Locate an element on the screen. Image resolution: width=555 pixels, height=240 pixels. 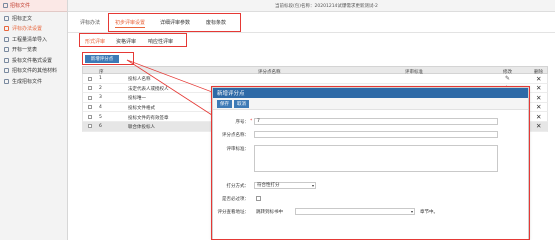
folder-icon is located at coordinates (5, 5).